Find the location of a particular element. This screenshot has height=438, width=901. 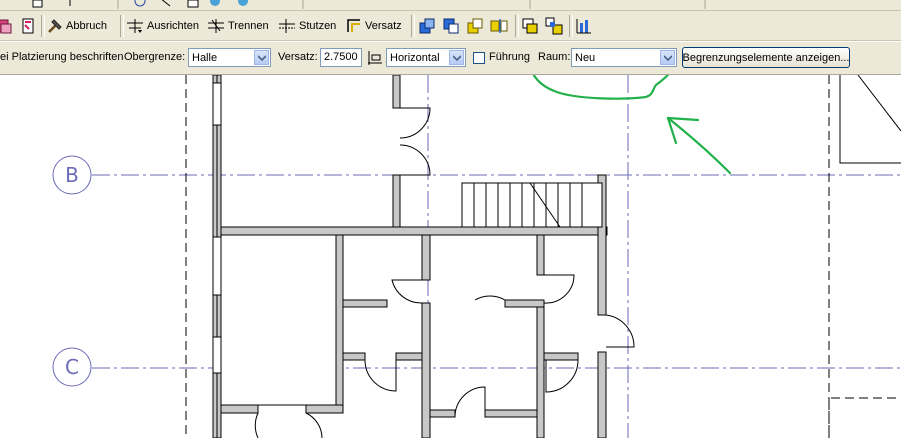

copy-element-button is located at coordinates (7, 26).